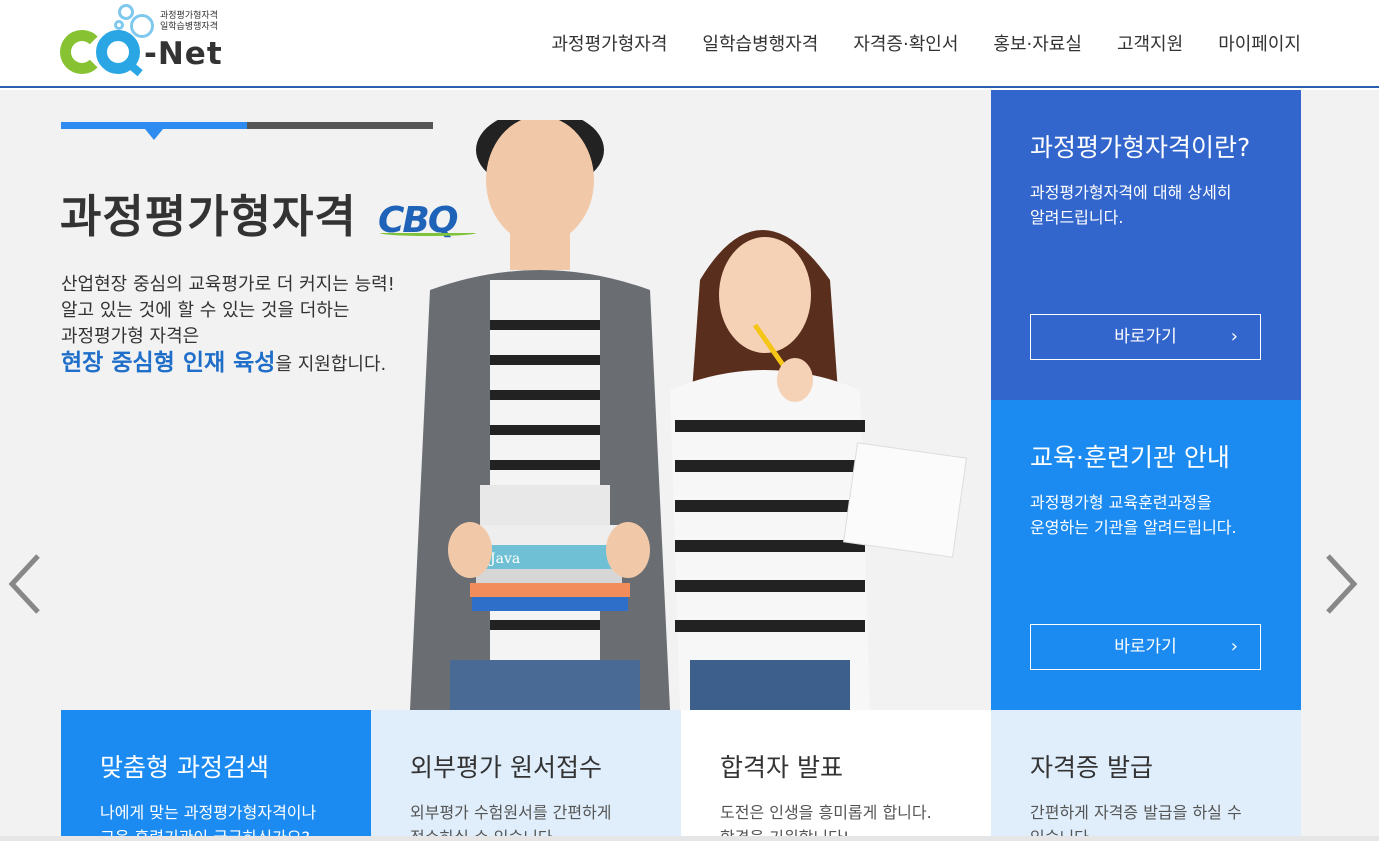  Describe the element at coordinates (506, 767) in the screenshot. I see `tile-title: 외부평가 원서접수` at that location.